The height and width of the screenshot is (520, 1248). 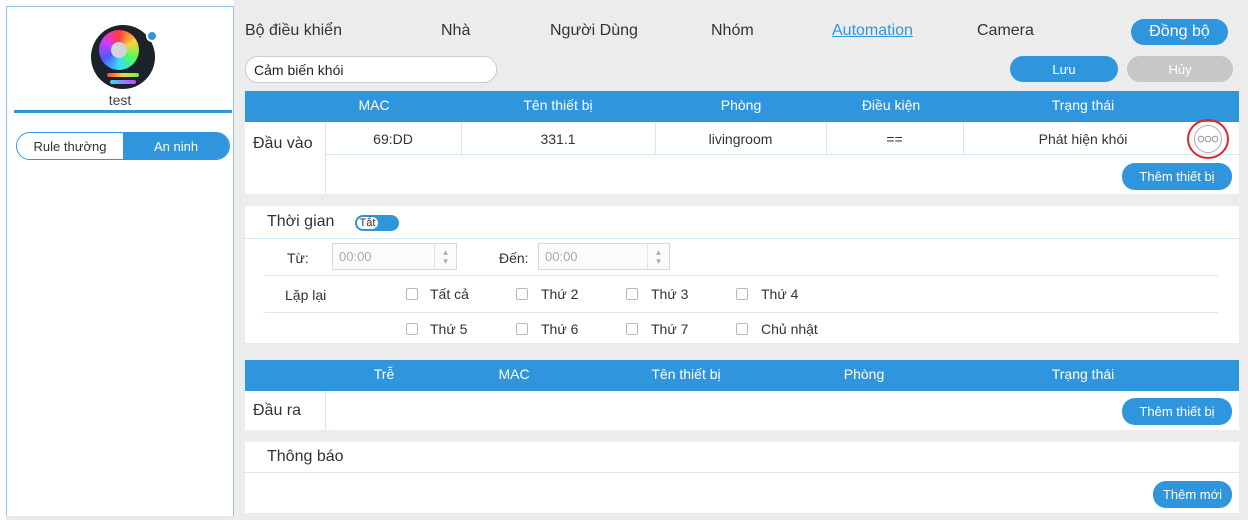 What do you see at coordinates (514, 258) in the screenshot?
I see `to-label: Đến:` at bounding box center [514, 258].